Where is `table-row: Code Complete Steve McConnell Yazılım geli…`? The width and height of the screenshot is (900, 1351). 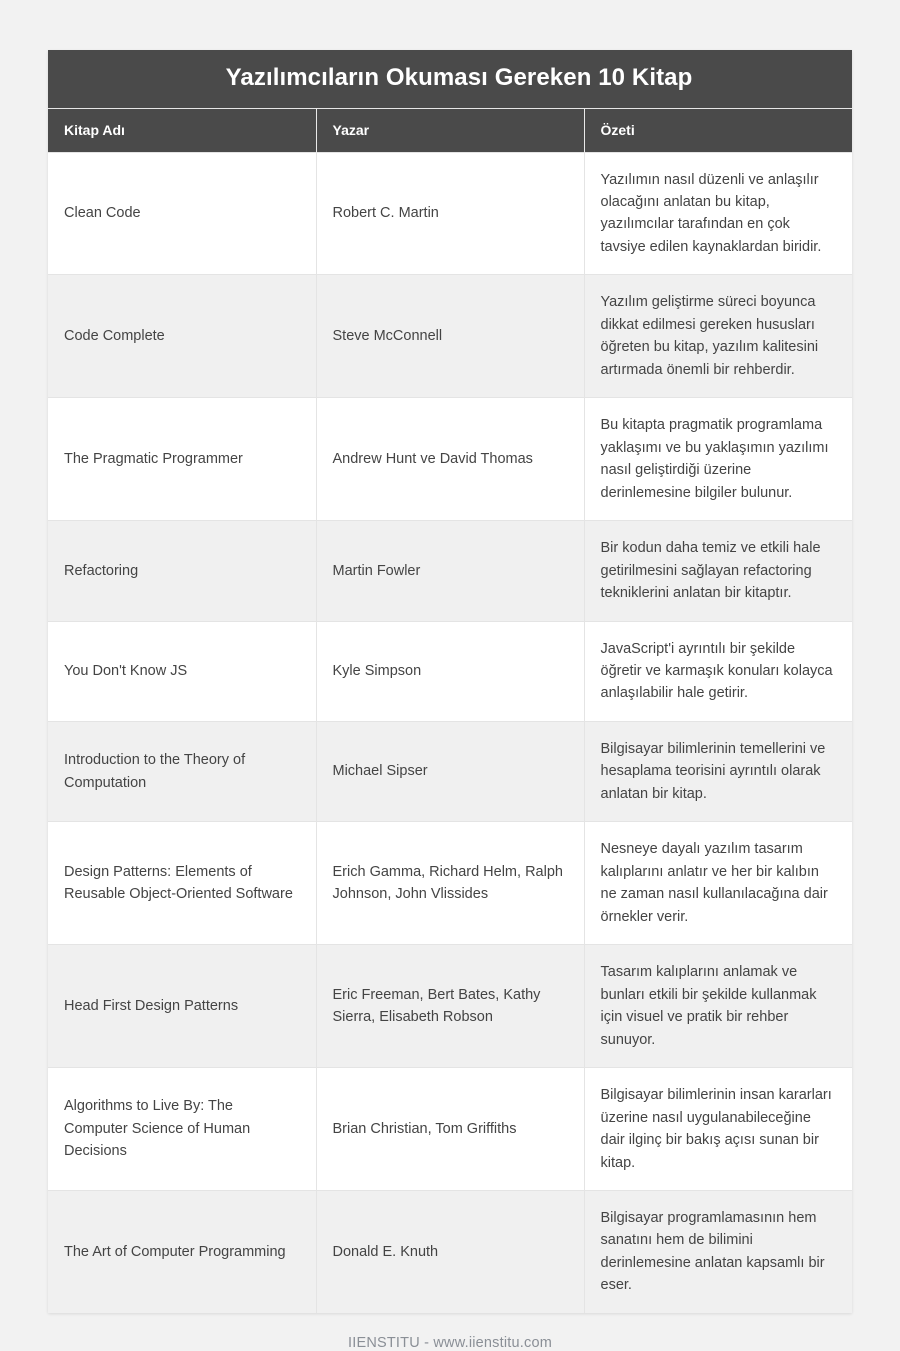 table-row: Code Complete Steve McConnell Yazılım geli… is located at coordinates (450, 336).